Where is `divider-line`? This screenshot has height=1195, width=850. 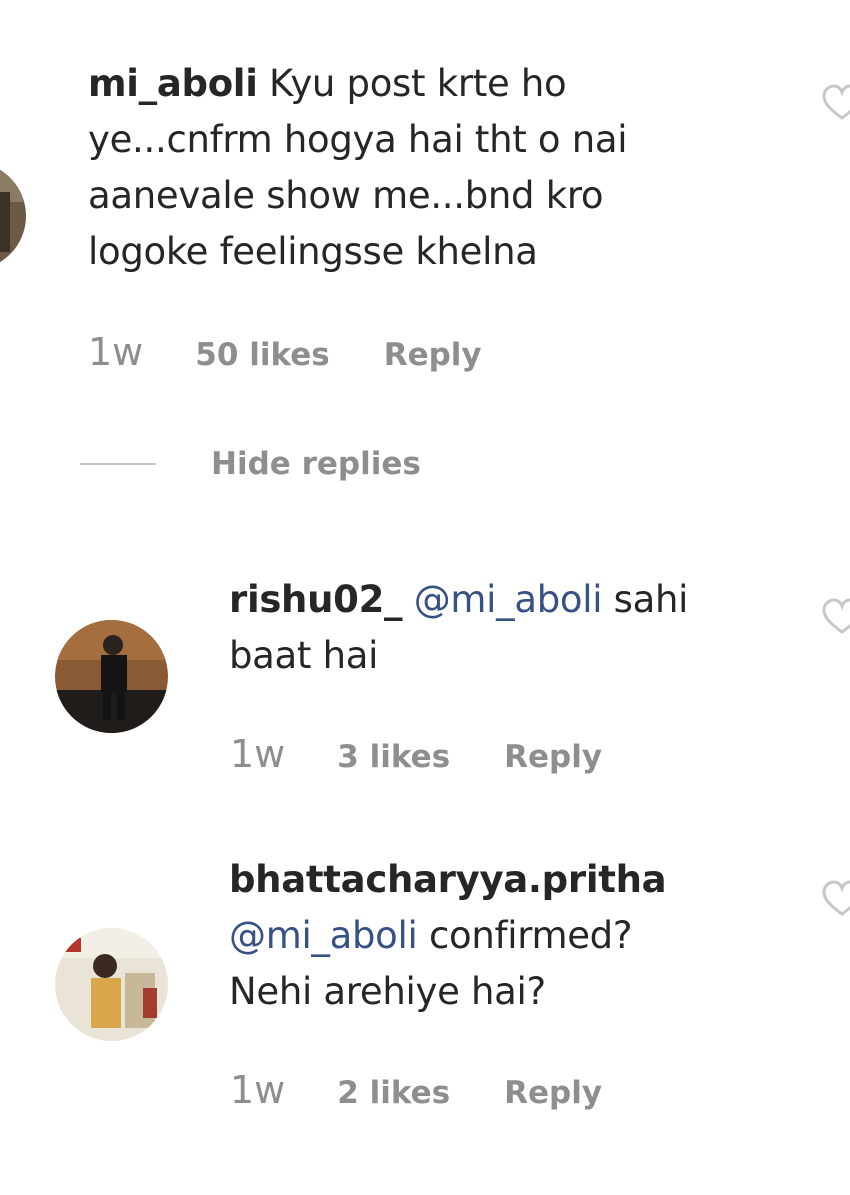
divider-line is located at coordinates (118, 464).